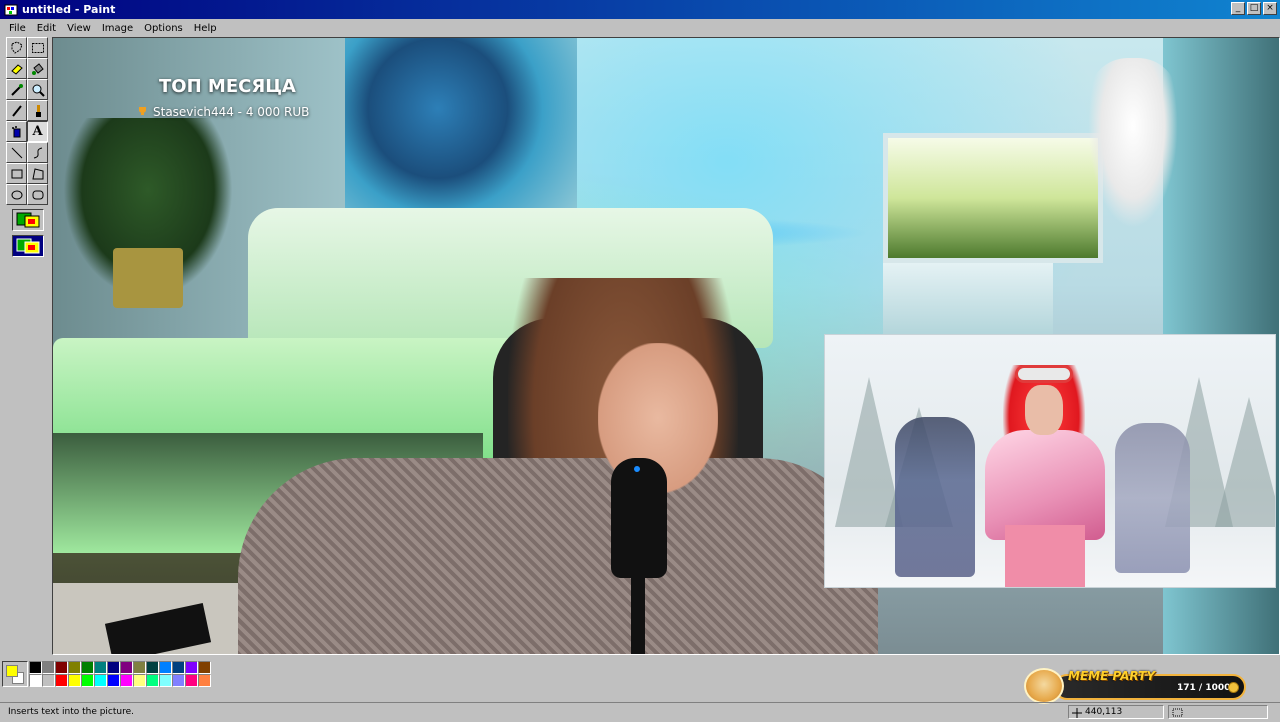 The height and width of the screenshot is (722, 1280). I want to click on rounded-rectangle-icon, so click(37, 194).